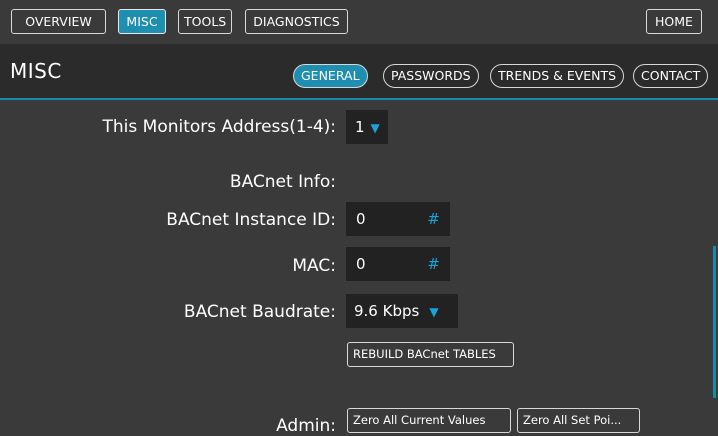 This screenshot has height=436, width=718. Describe the element at coordinates (367, 127) in the screenshot. I see `monitor-address-select: 1 ▼` at that location.